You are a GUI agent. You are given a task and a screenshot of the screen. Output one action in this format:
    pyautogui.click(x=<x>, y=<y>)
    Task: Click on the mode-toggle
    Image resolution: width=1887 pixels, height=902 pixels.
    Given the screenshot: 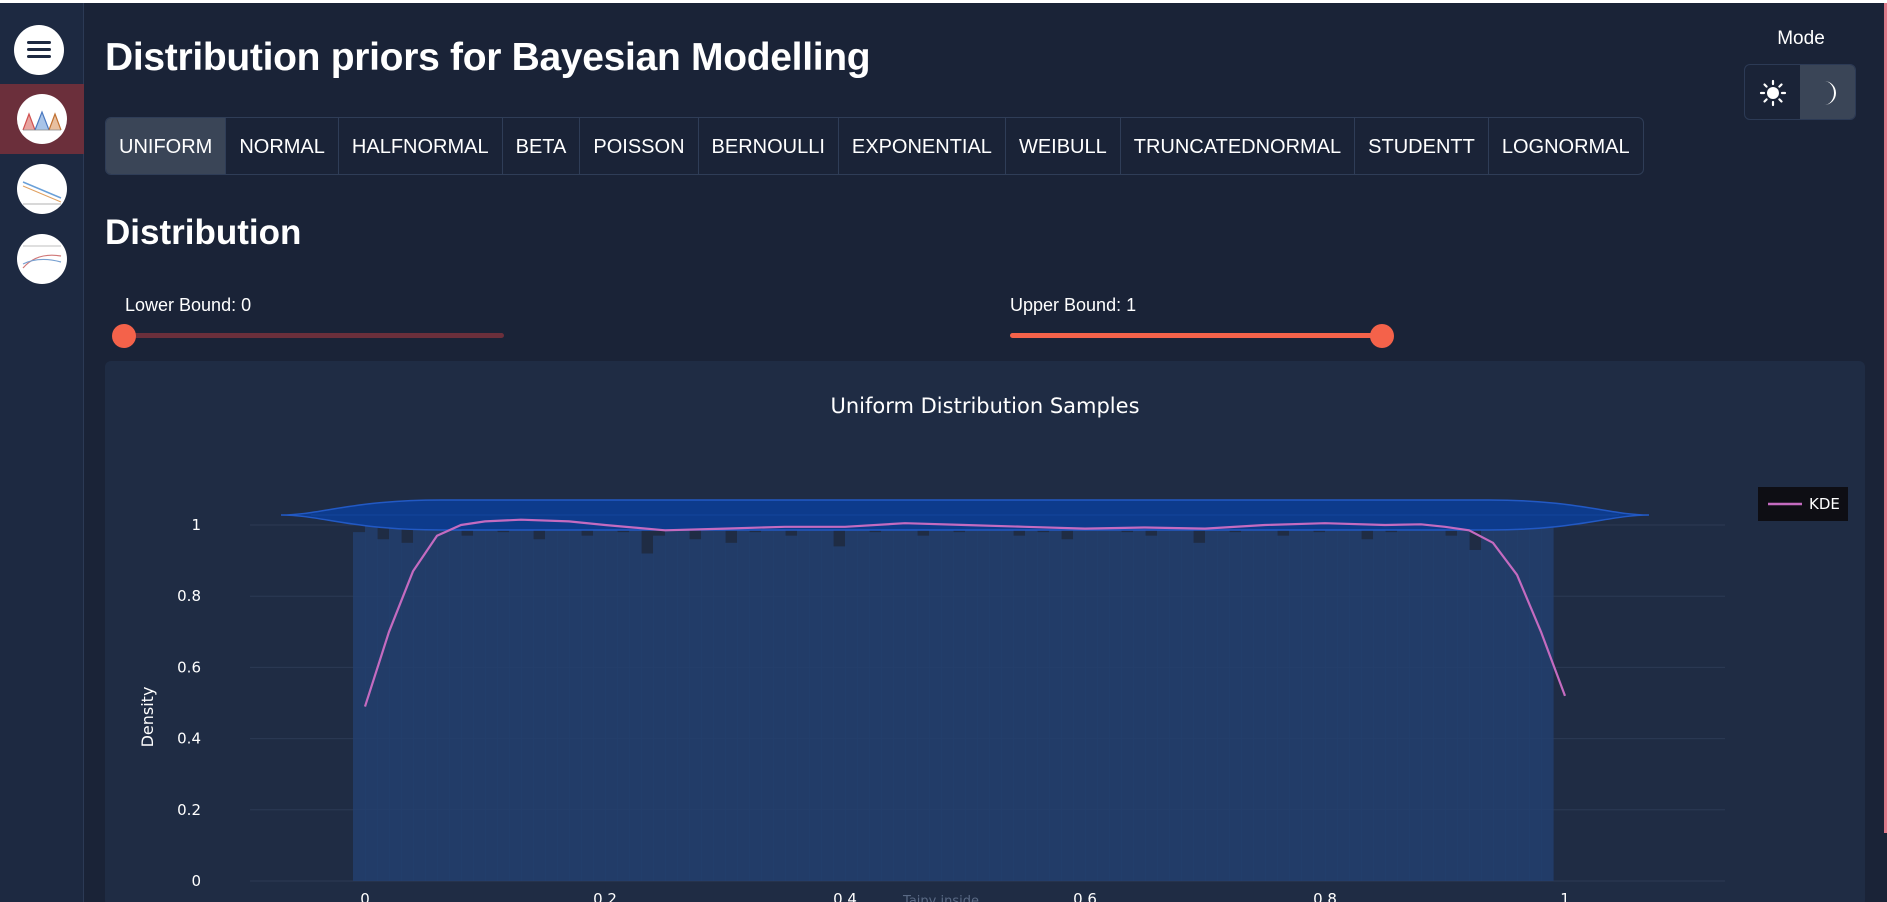 What is the action you would take?
    pyautogui.click(x=1800, y=92)
    